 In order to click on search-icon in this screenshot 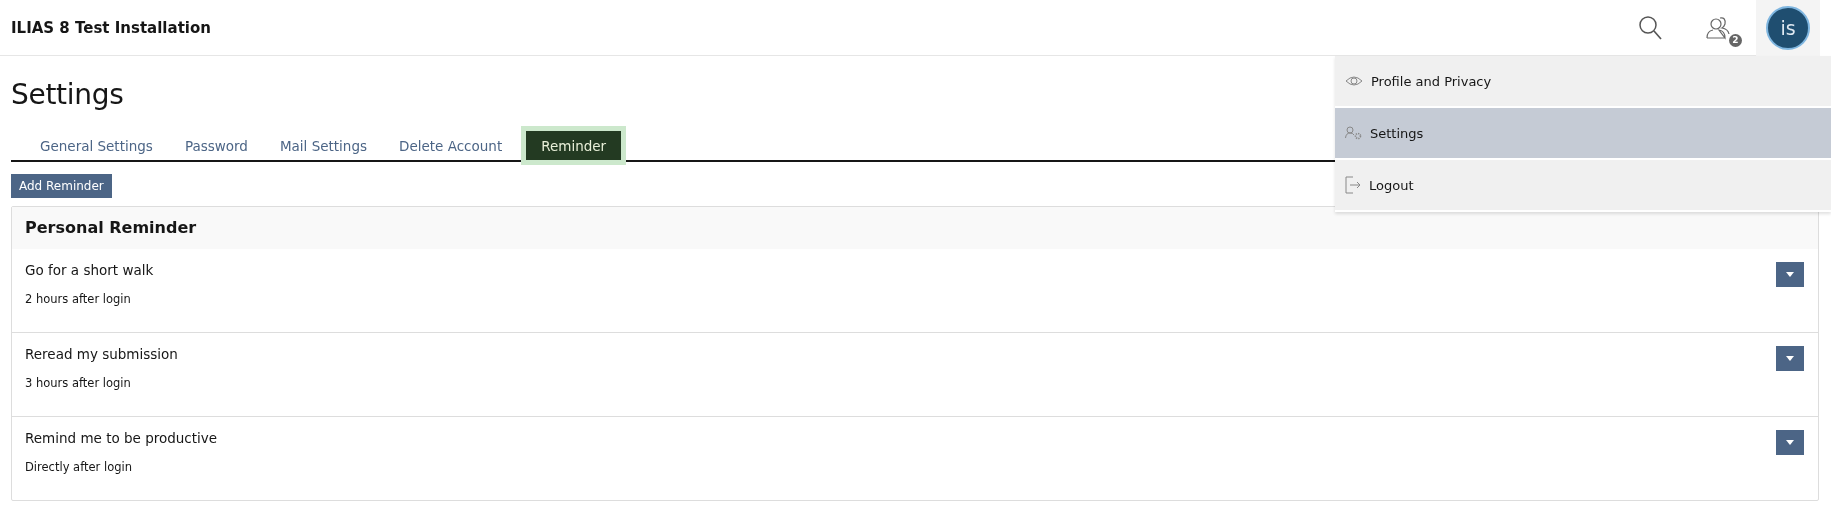, I will do `click(1650, 27)`.